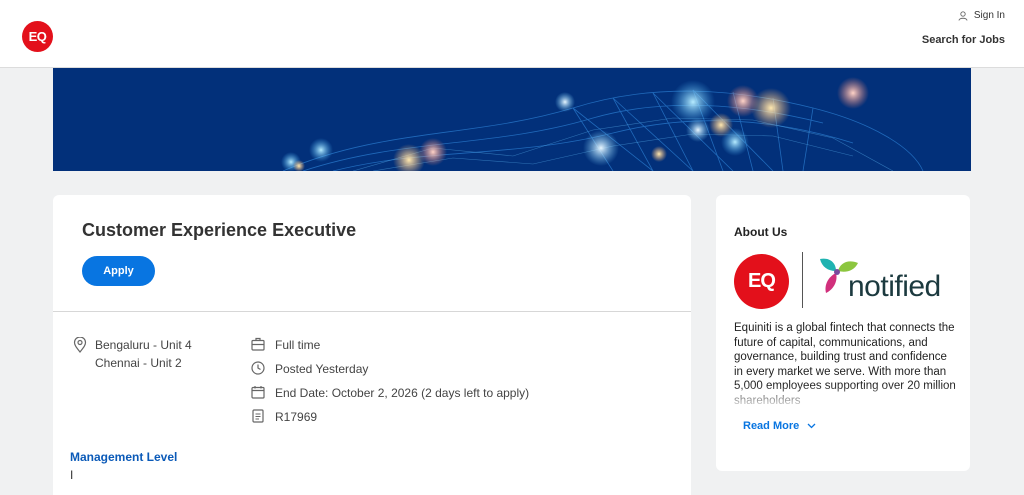 The height and width of the screenshot is (495, 1024). Describe the element at coordinates (894, 286) in the screenshot. I see `notified-logo-text: notified` at that location.